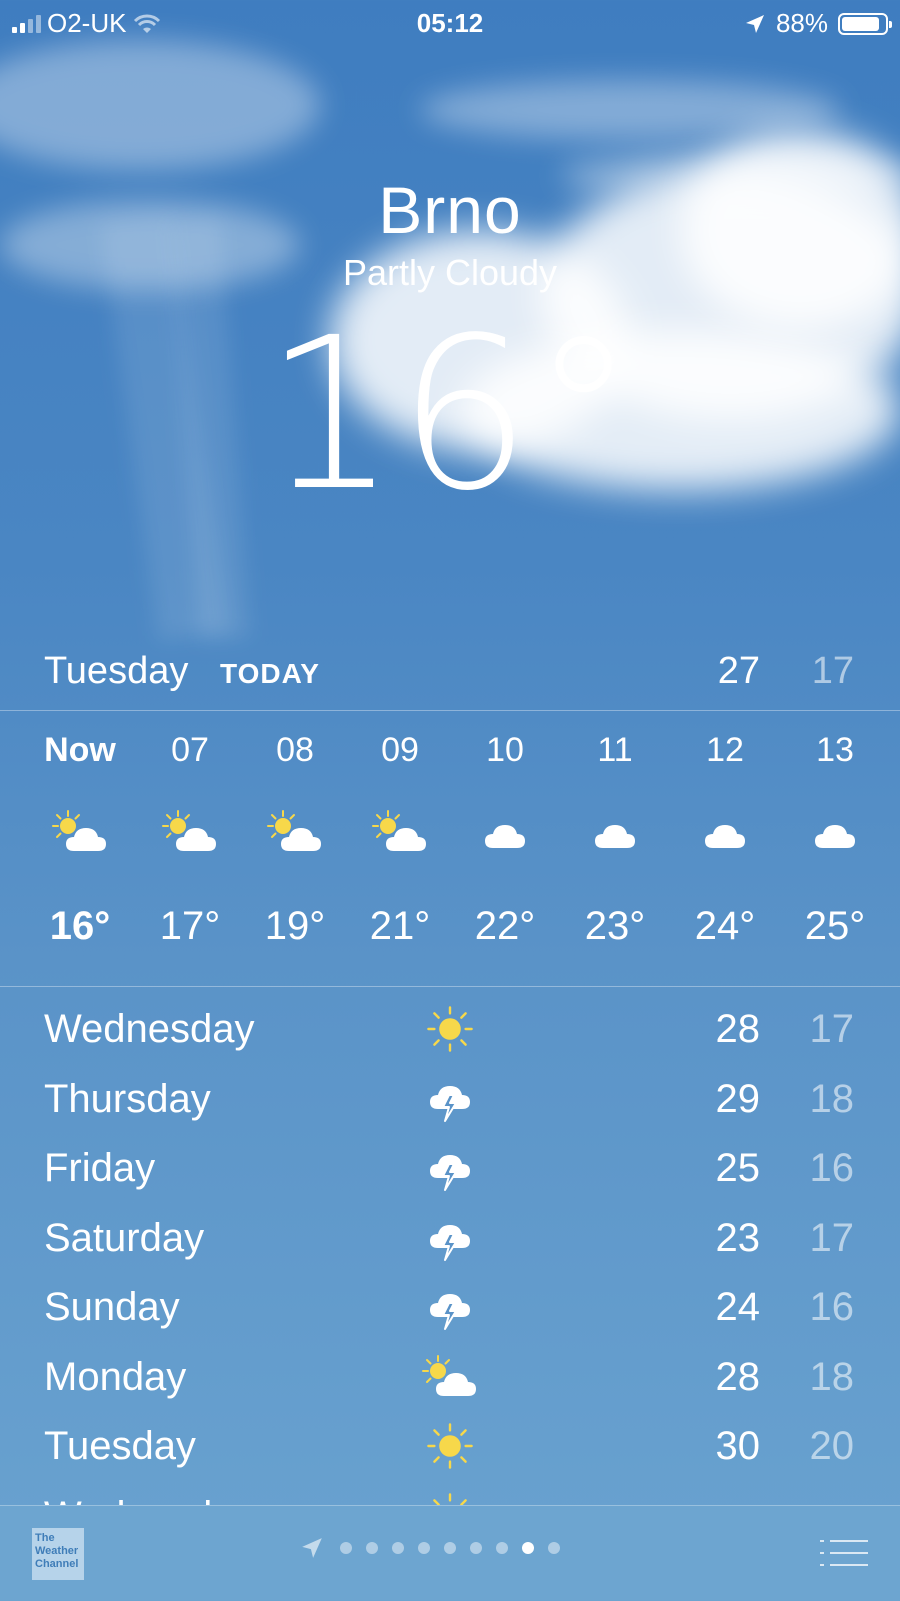 Image resolution: width=900 pixels, height=1601 pixels. Describe the element at coordinates (80, 926) in the screenshot. I see `hourly-temp: 16°` at that location.